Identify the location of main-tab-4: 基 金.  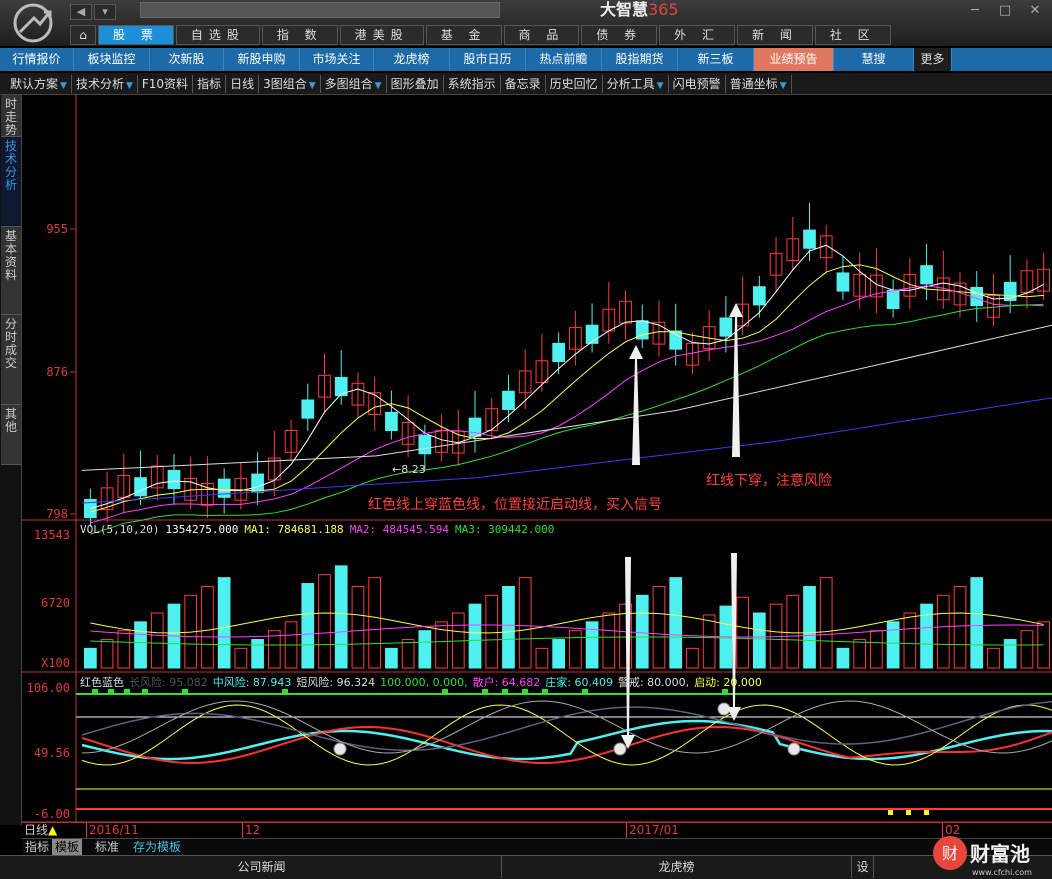
(463, 35).